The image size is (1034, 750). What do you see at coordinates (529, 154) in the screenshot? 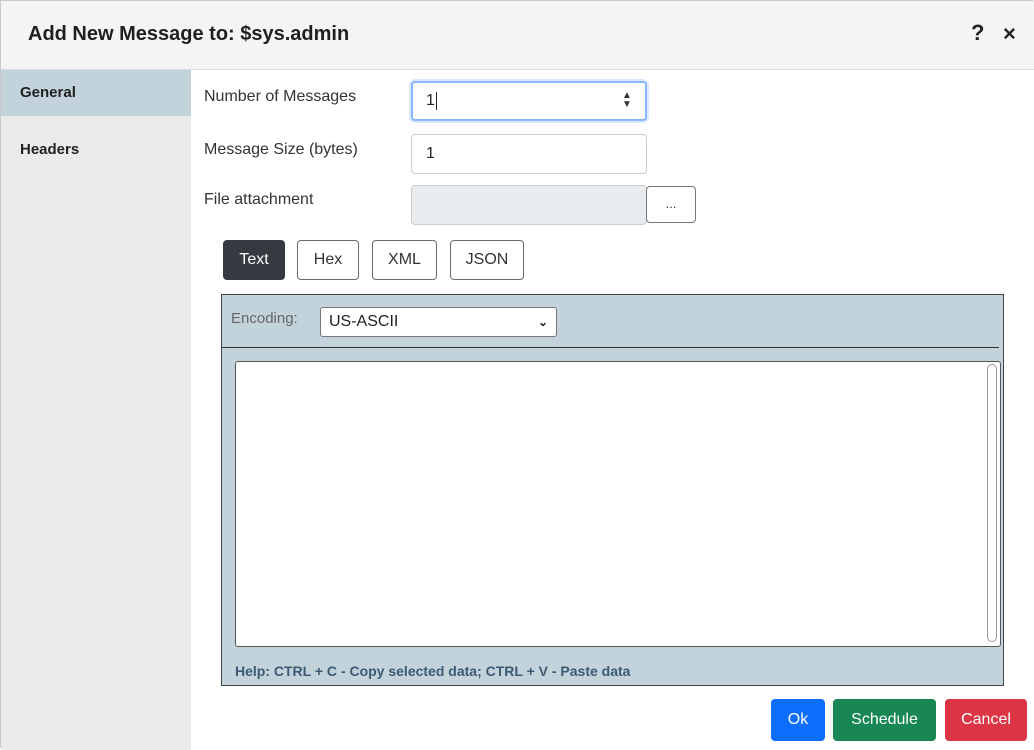
I see `message-size-input: 1` at bounding box center [529, 154].